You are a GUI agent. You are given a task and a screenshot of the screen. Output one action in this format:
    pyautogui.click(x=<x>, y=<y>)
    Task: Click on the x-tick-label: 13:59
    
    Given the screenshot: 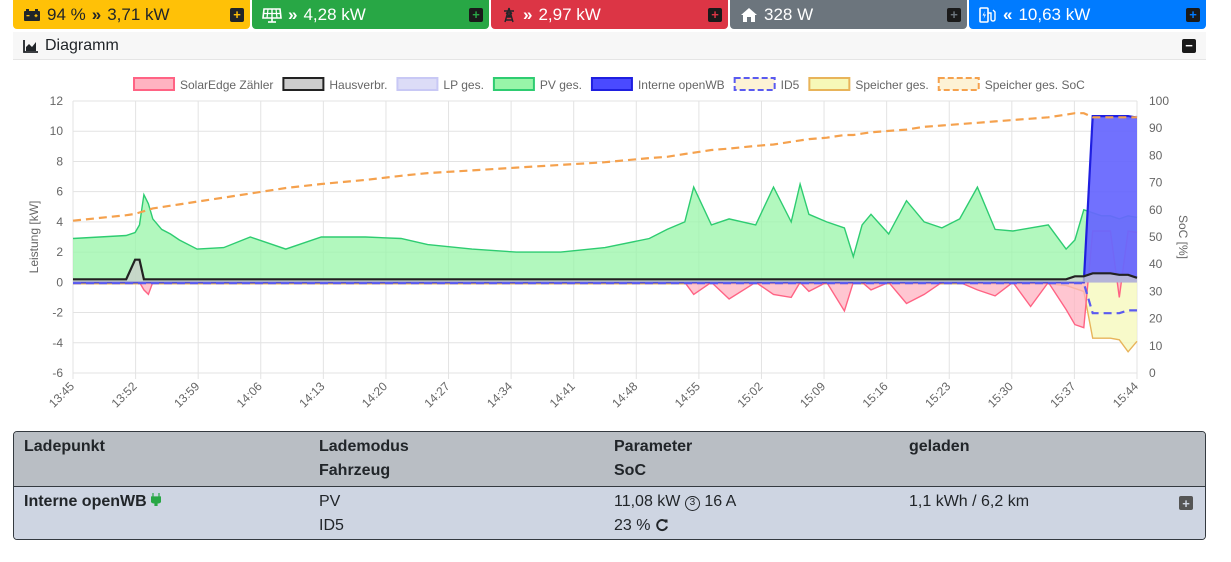 What is the action you would take?
    pyautogui.click(x=186, y=394)
    